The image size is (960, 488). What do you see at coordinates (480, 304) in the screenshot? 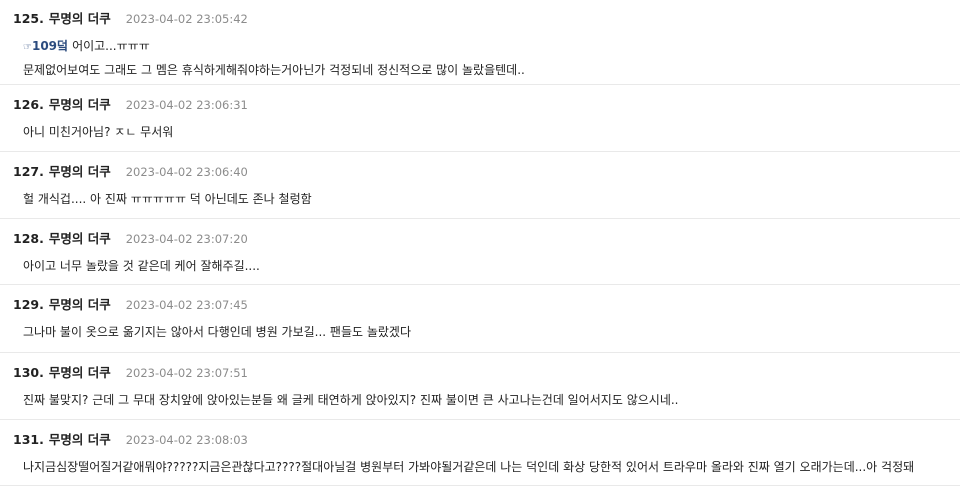
I see `comment-header: 129. 무명의 더쿠 2023-04-02 23:07:45` at bounding box center [480, 304].